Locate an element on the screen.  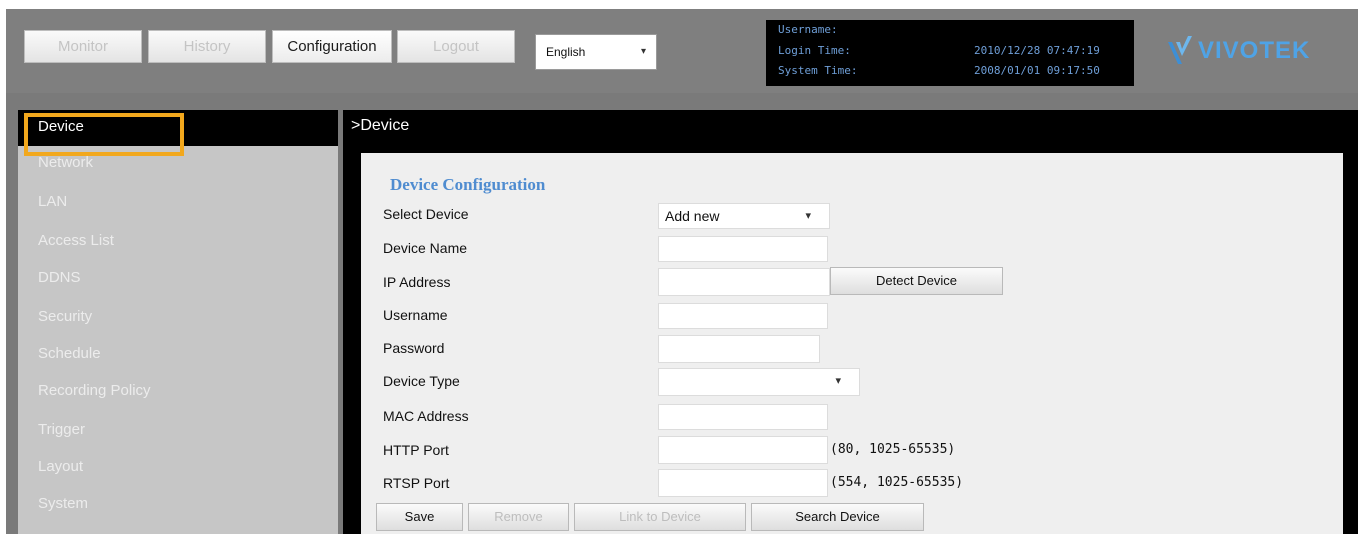
language-select: English ▾ is located at coordinates (596, 52).